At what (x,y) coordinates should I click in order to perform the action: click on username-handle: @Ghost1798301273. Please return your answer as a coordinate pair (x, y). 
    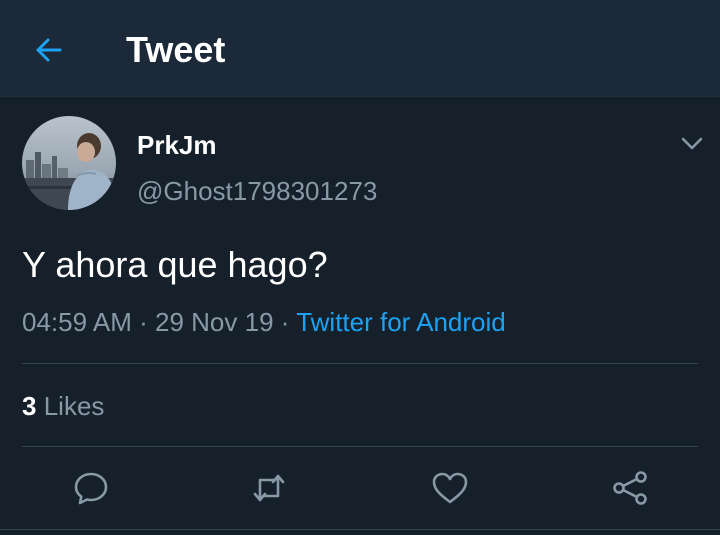
    Looking at the image, I should click on (257, 191).